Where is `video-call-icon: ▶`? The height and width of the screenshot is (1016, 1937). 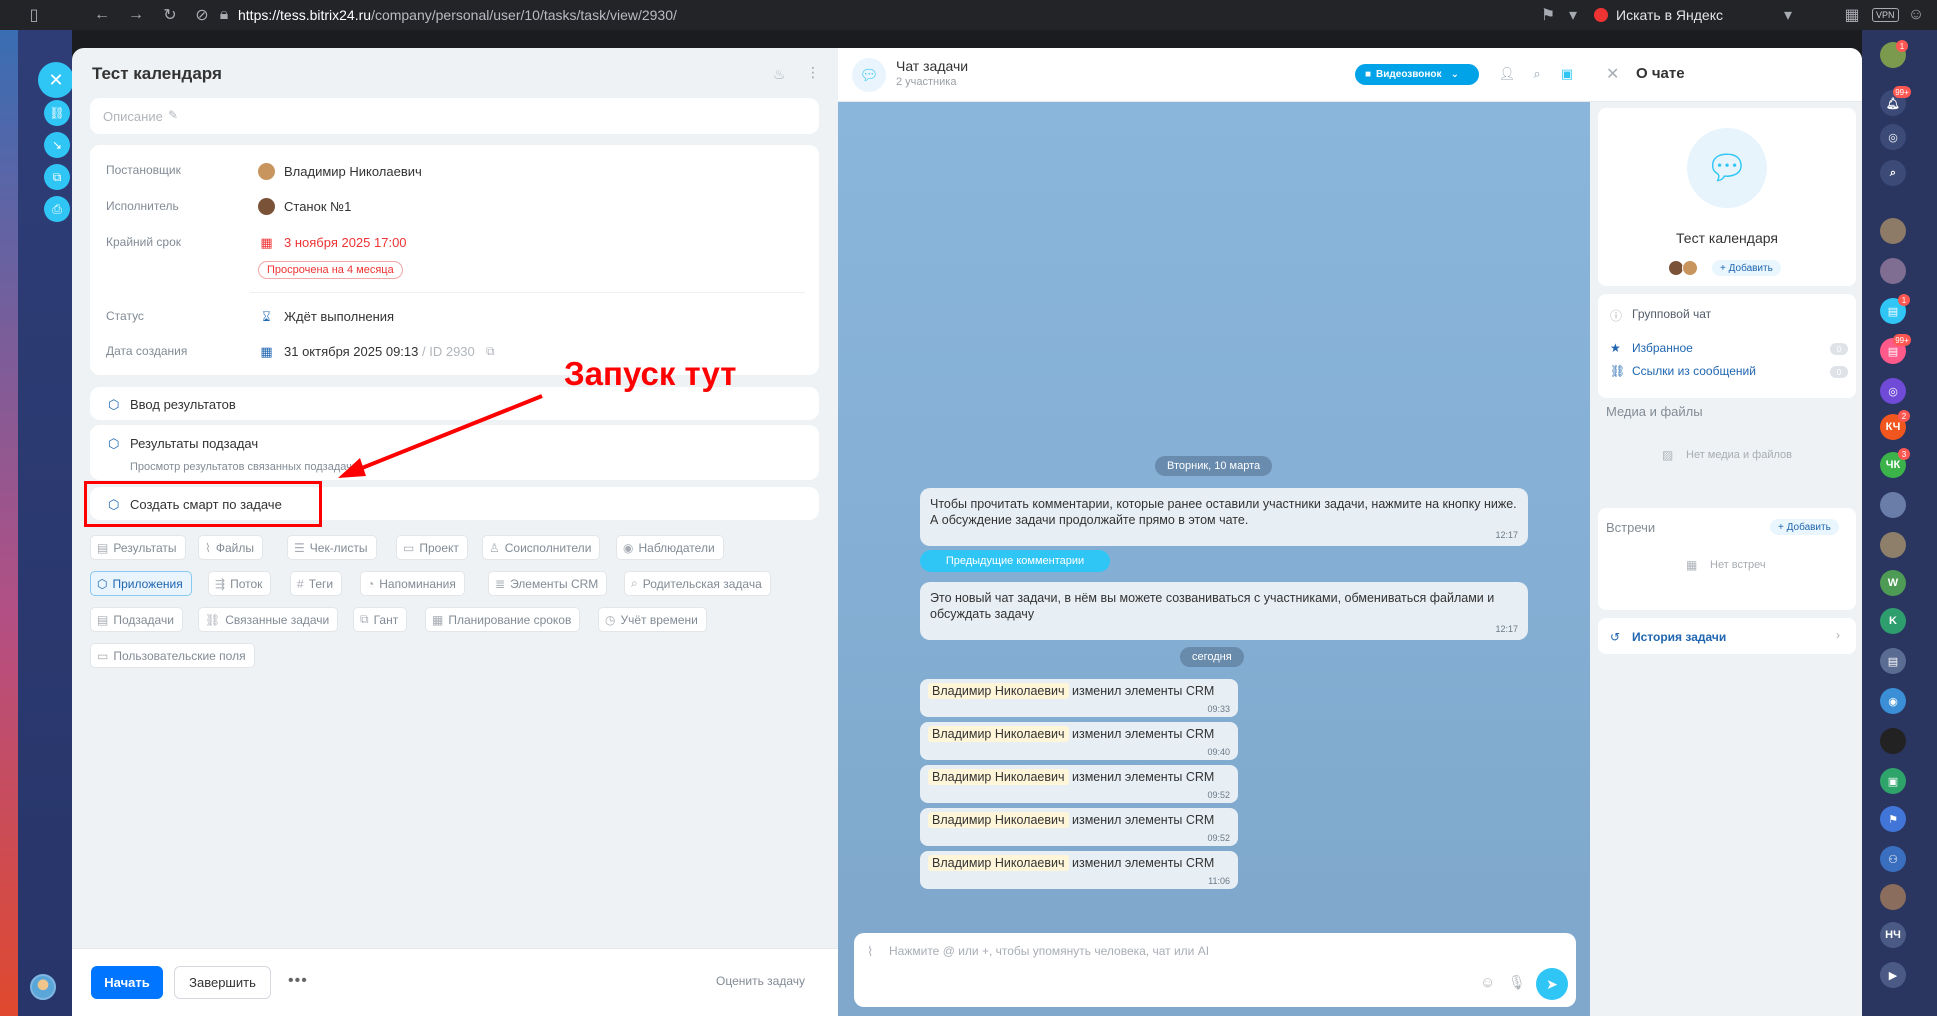 video-call-icon: ▶ is located at coordinates (1893, 975).